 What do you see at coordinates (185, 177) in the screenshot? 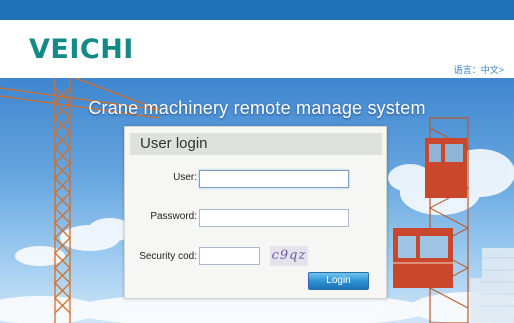
I see `user-label: User:` at bounding box center [185, 177].